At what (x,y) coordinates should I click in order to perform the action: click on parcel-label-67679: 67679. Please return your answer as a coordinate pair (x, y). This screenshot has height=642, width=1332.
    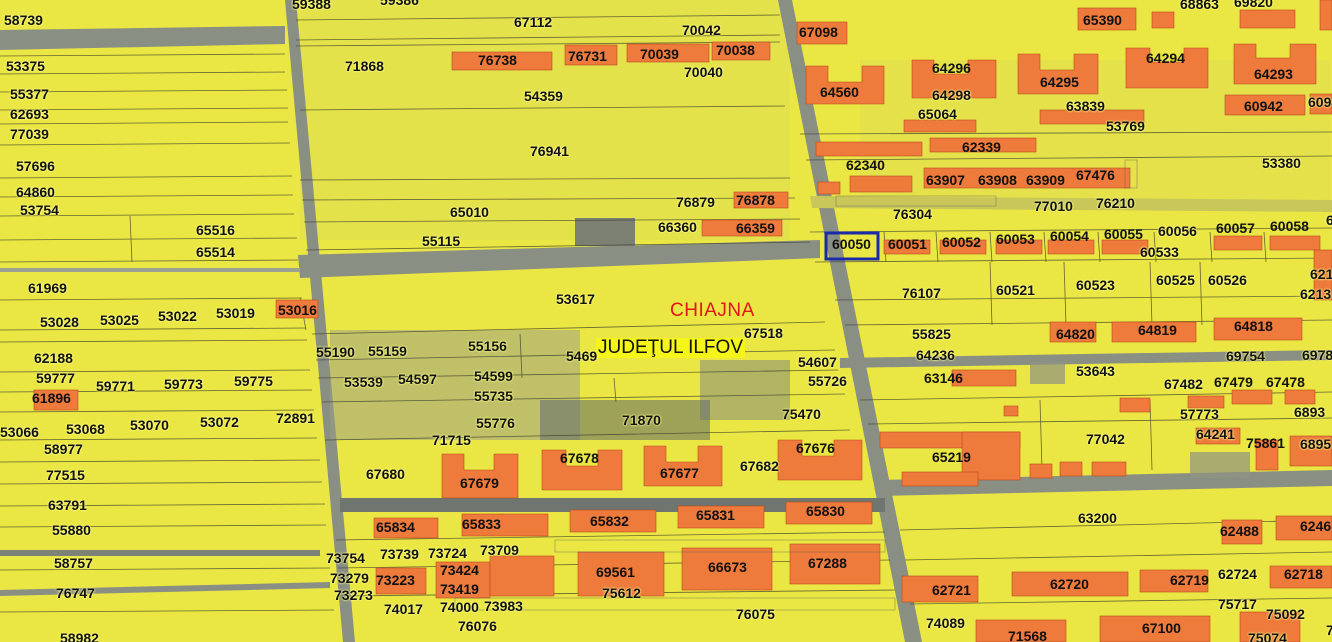
    Looking at the image, I should click on (479, 483).